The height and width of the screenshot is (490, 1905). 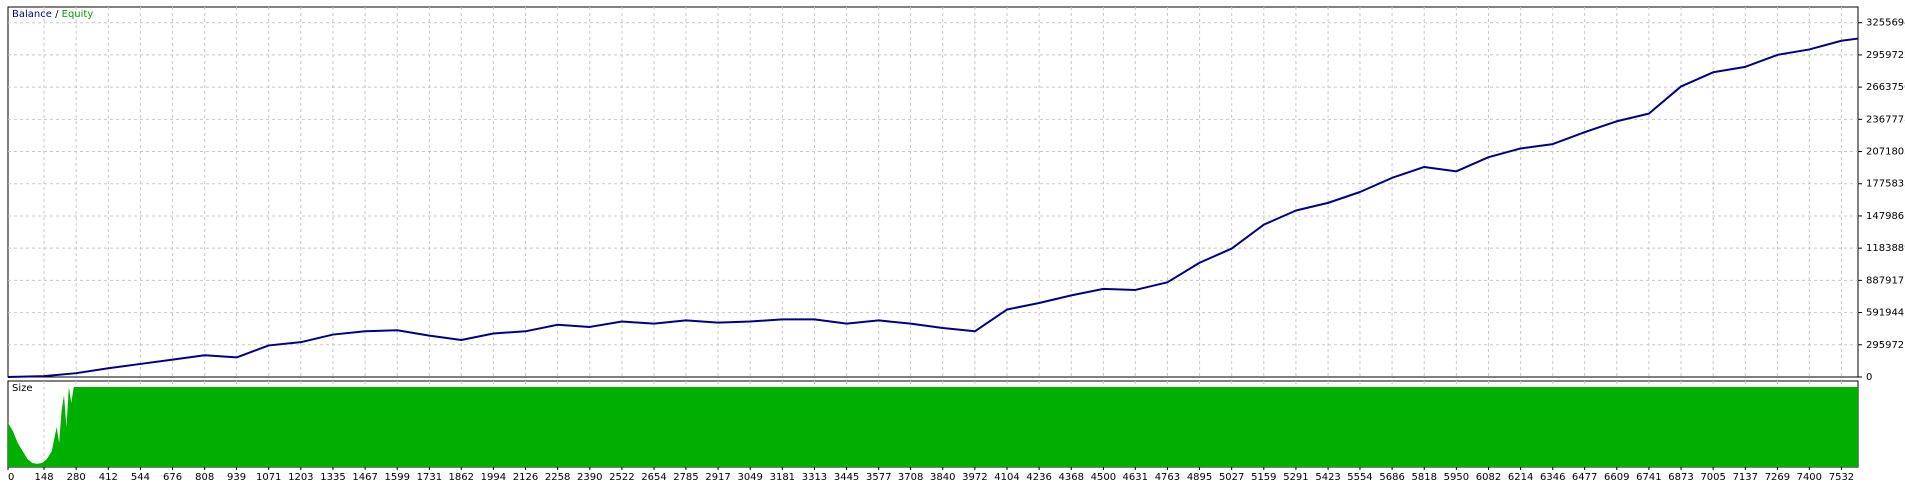 What do you see at coordinates (268, 477) in the screenshot?
I see `x-tick-label: 1071` at bounding box center [268, 477].